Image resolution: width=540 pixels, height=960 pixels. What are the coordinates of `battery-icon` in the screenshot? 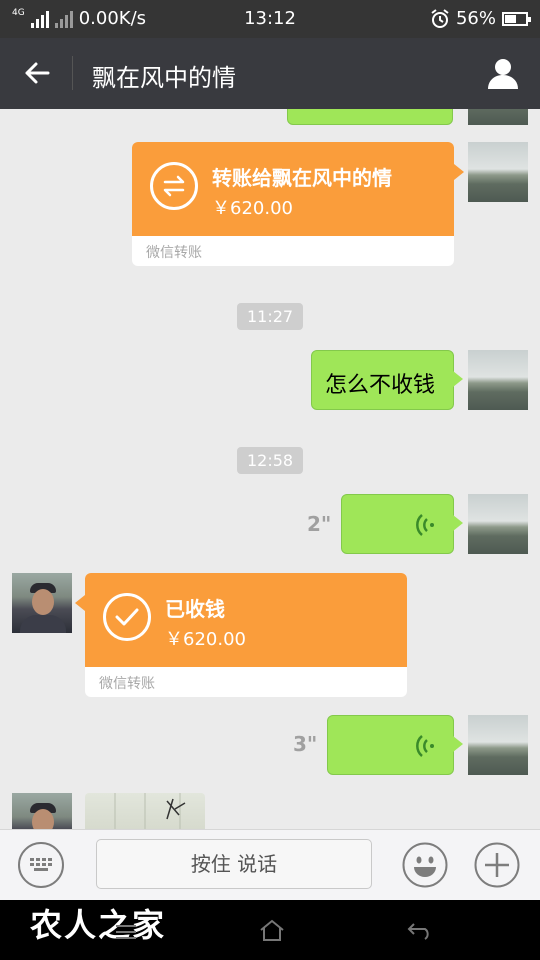 It's located at (516, 18).